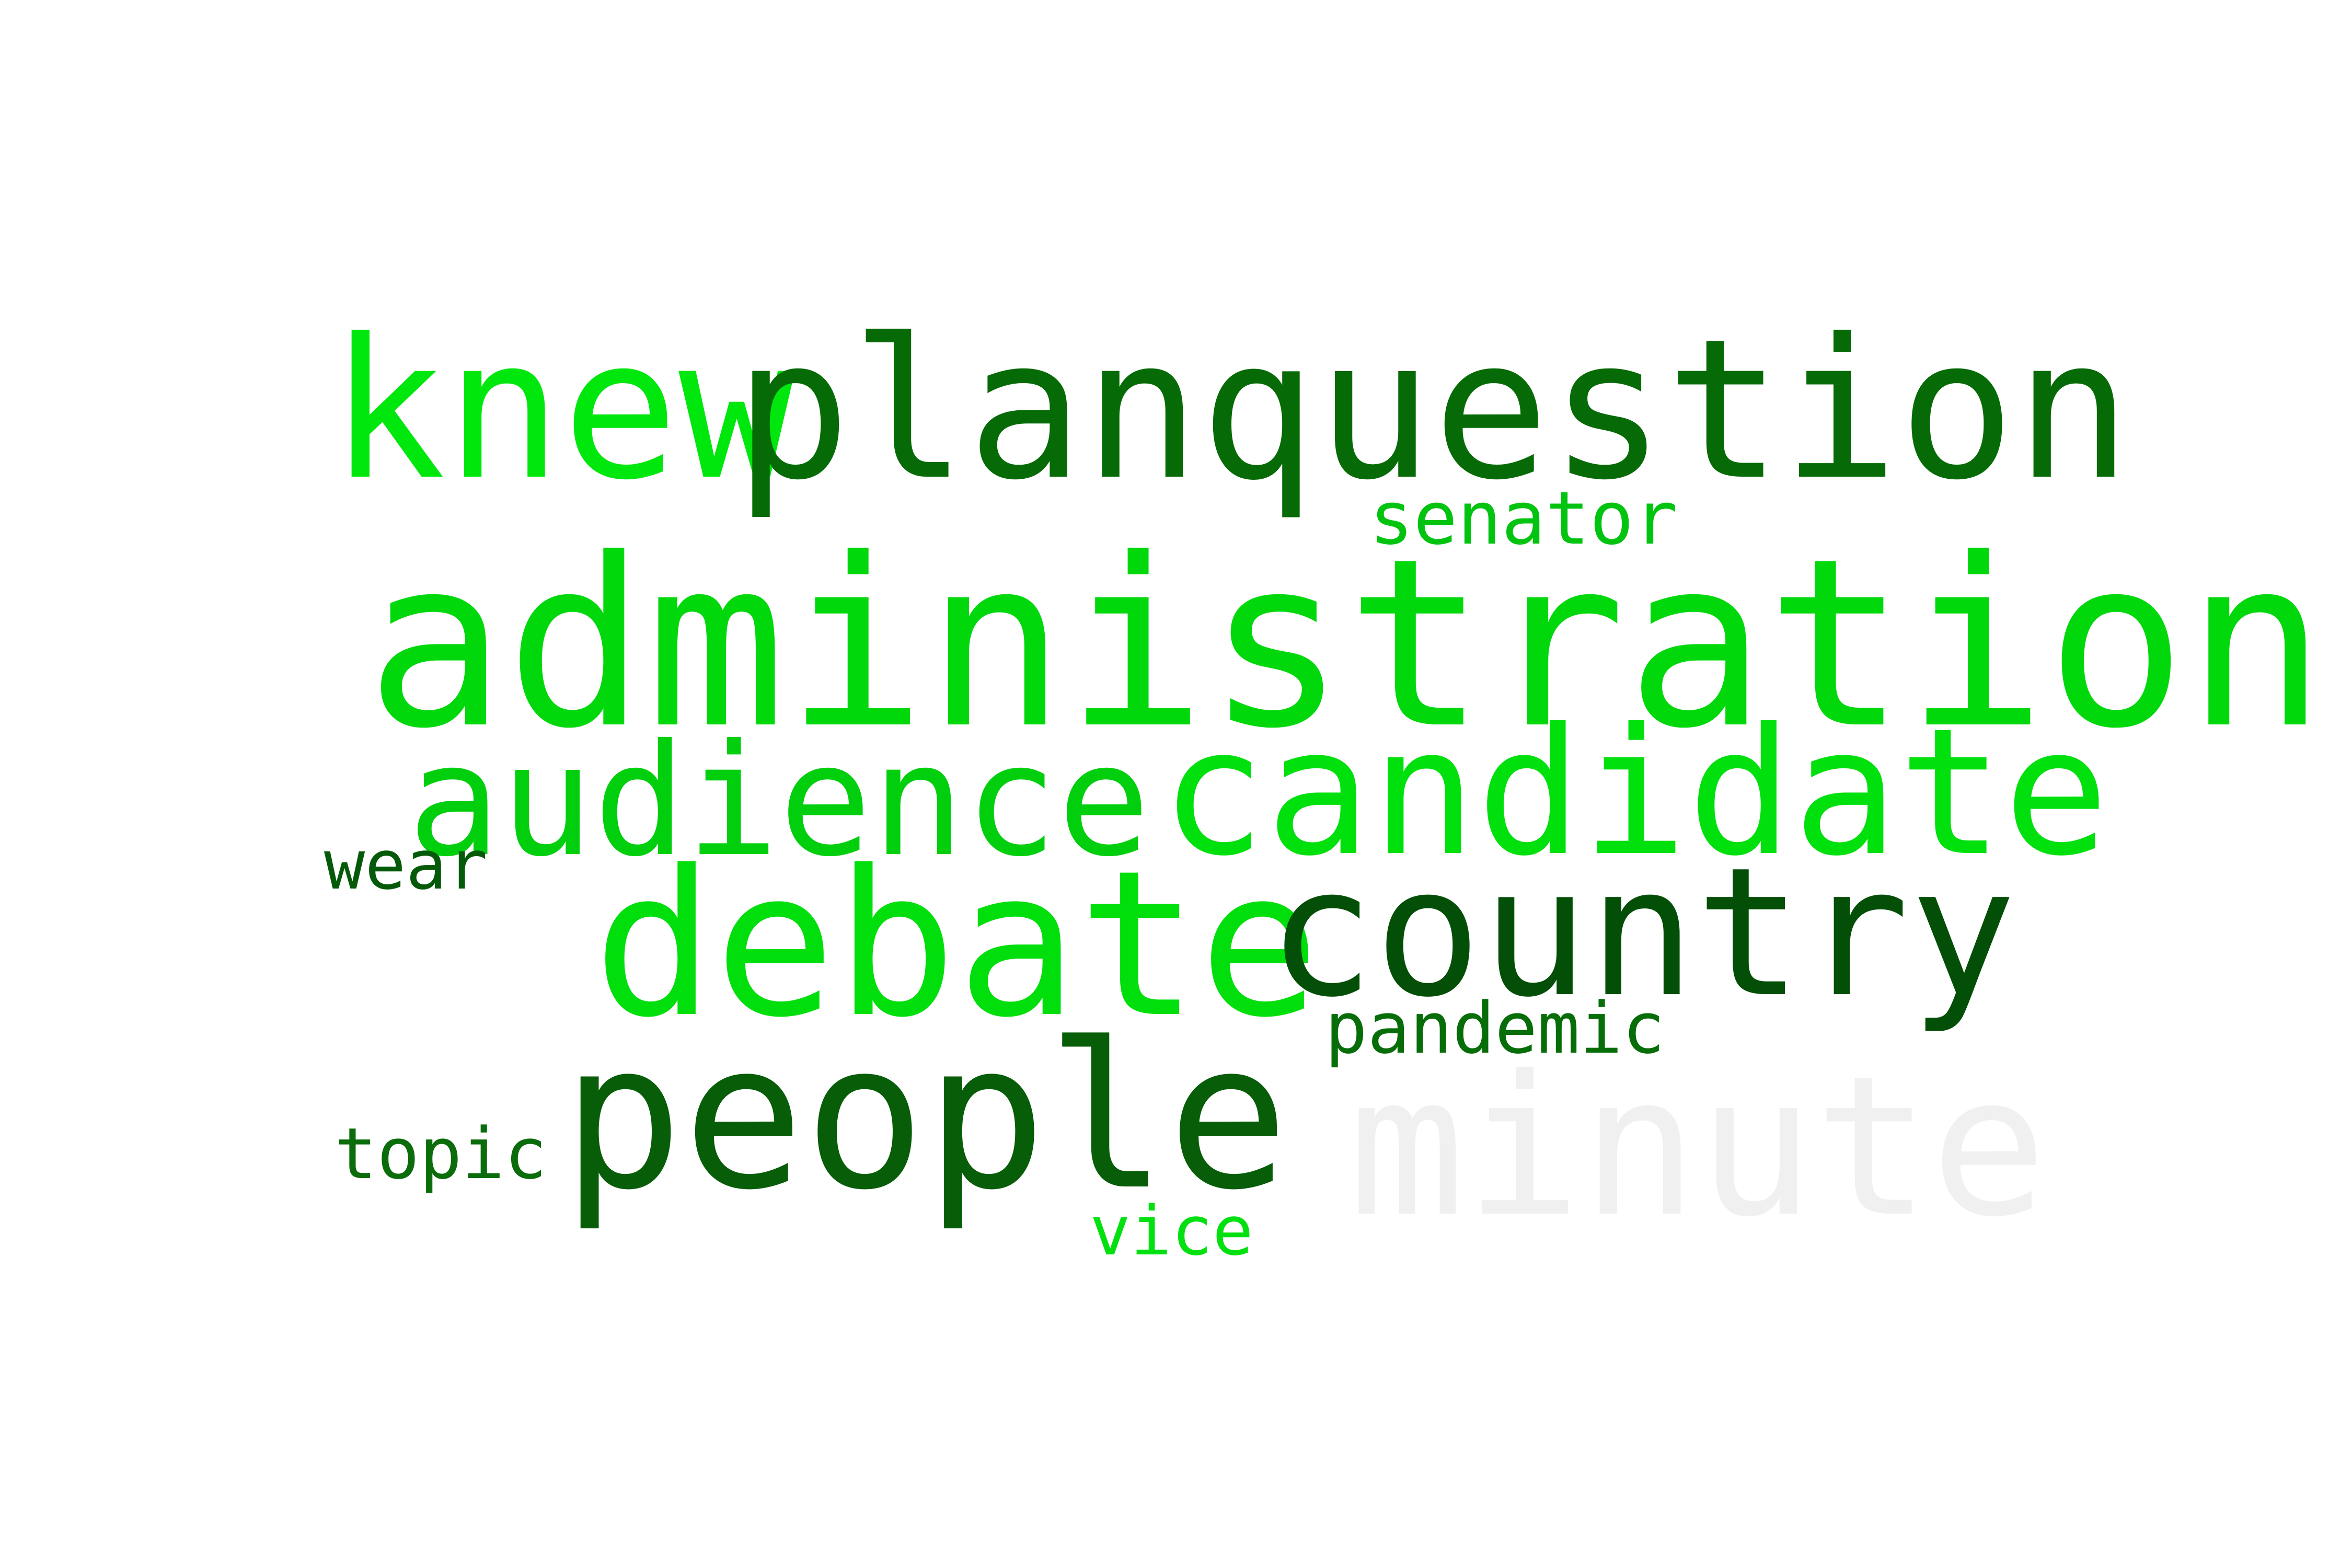 This screenshot has height=1568, width=2352. What do you see at coordinates (406, 865) in the screenshot?
I see `word-wear: wear` at bounding box center [406, 865].